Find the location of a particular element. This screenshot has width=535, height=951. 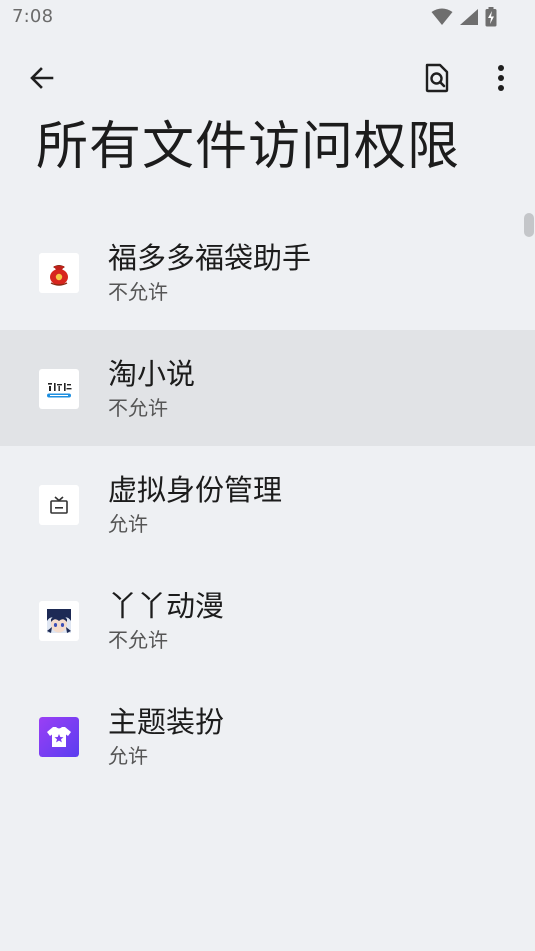

app-row-fuduoduo: 福多多福袋助手 不允许 is located at coordinates (267, 272).